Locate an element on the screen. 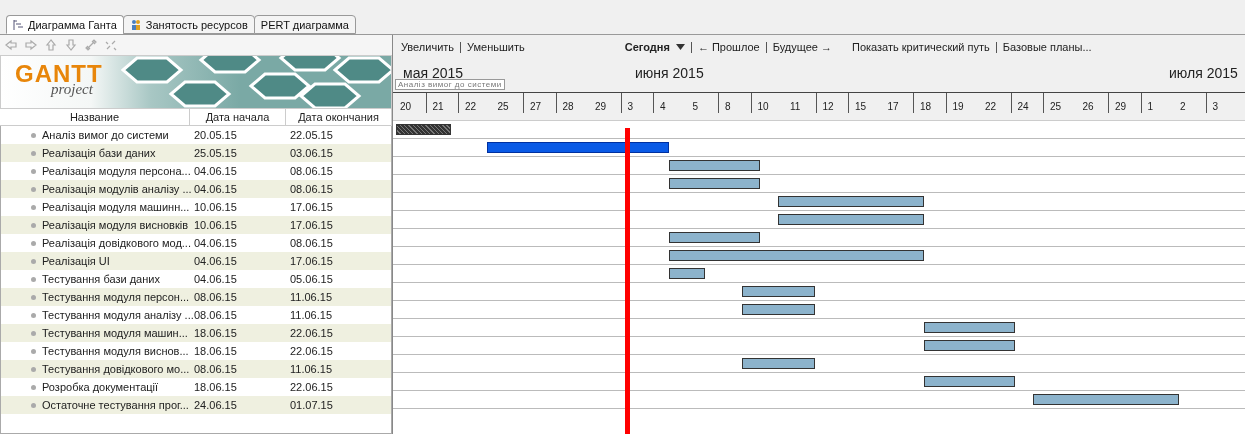  day-label: 24 is located at coordinates (1026, 103).